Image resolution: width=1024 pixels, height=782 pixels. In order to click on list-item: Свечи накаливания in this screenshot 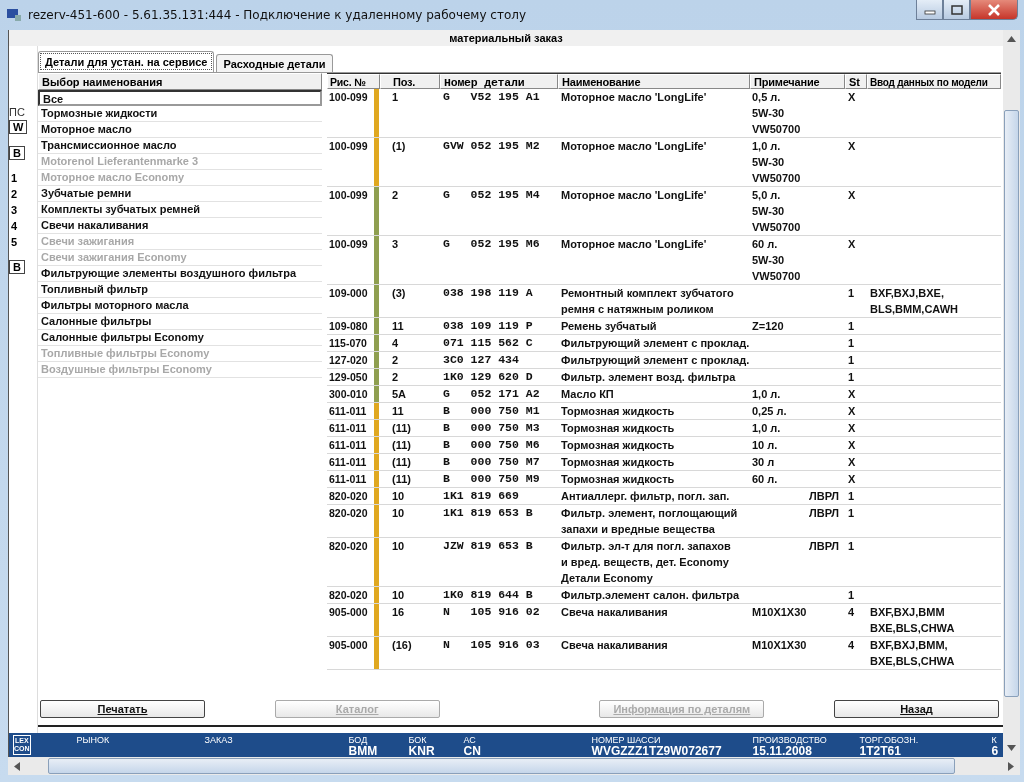, I will do `click(180, 226)`.